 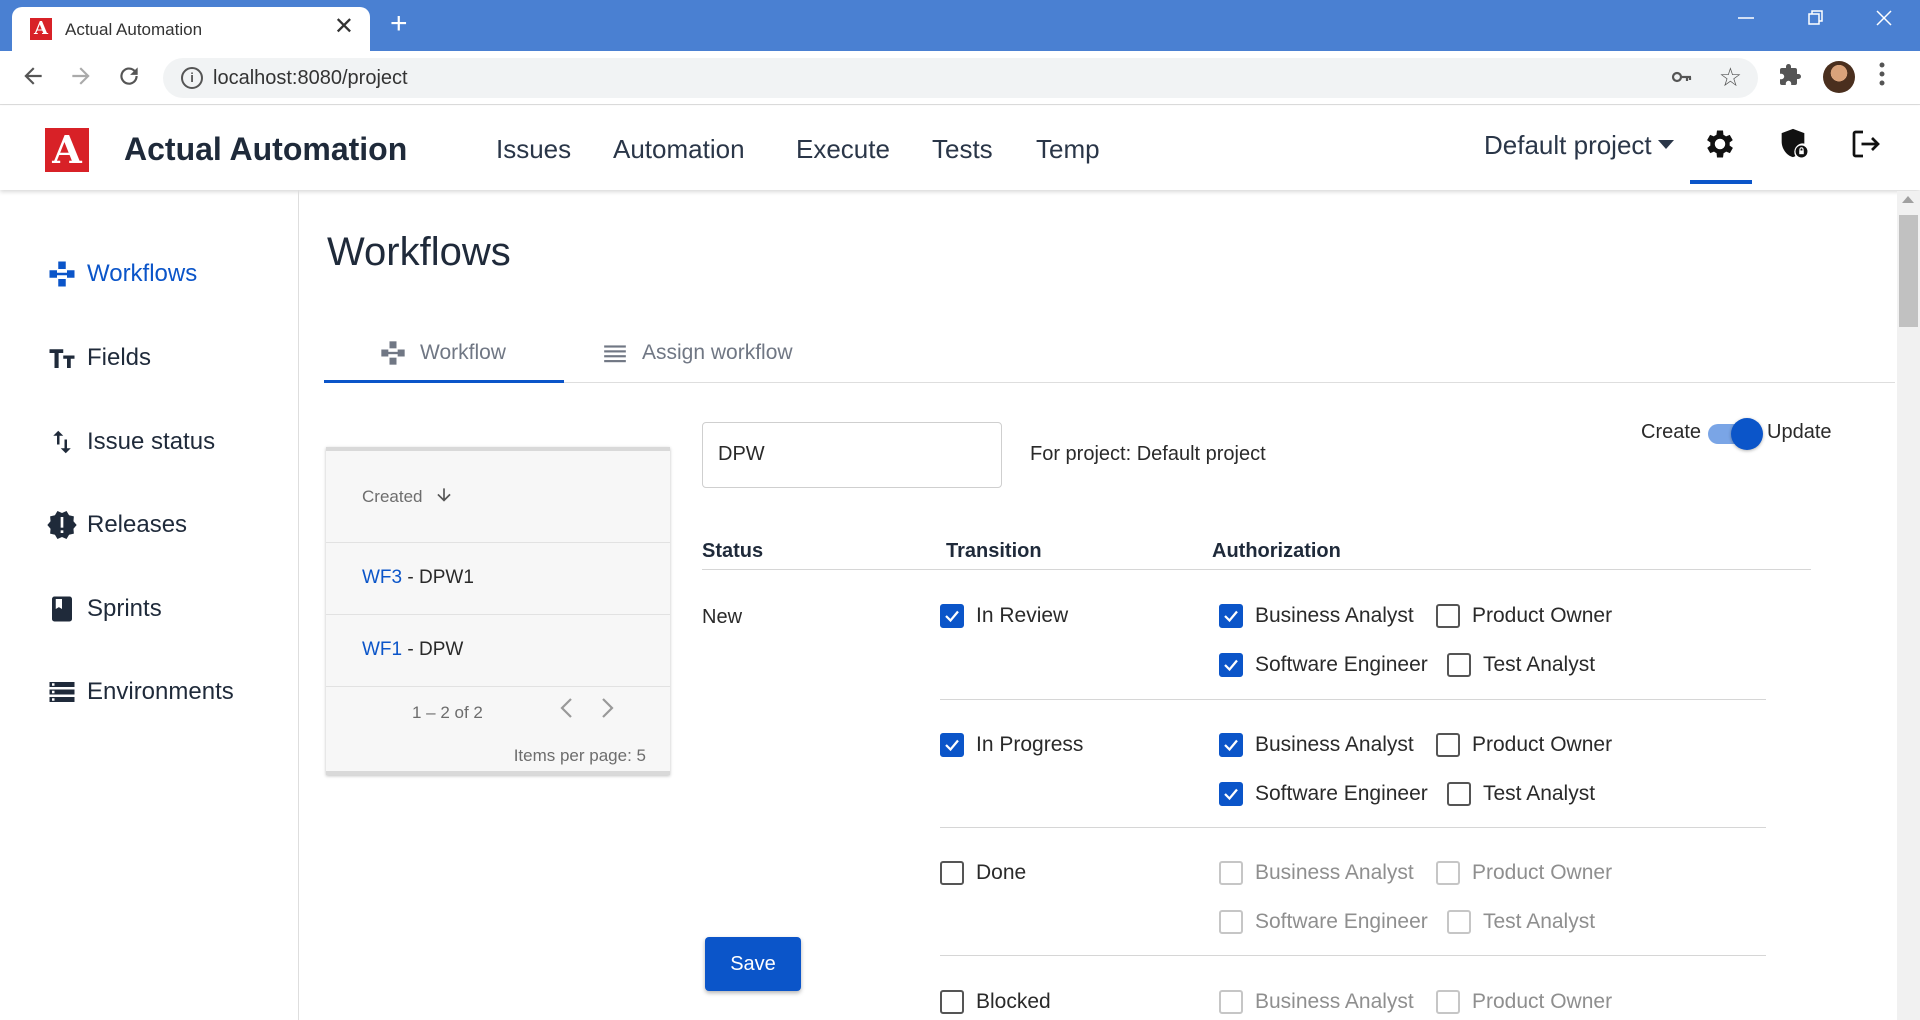 What do you see at coordinates (679, 149) in the screenshot?
I see `nav-automation: Automation` at bounding box center [679, 149].